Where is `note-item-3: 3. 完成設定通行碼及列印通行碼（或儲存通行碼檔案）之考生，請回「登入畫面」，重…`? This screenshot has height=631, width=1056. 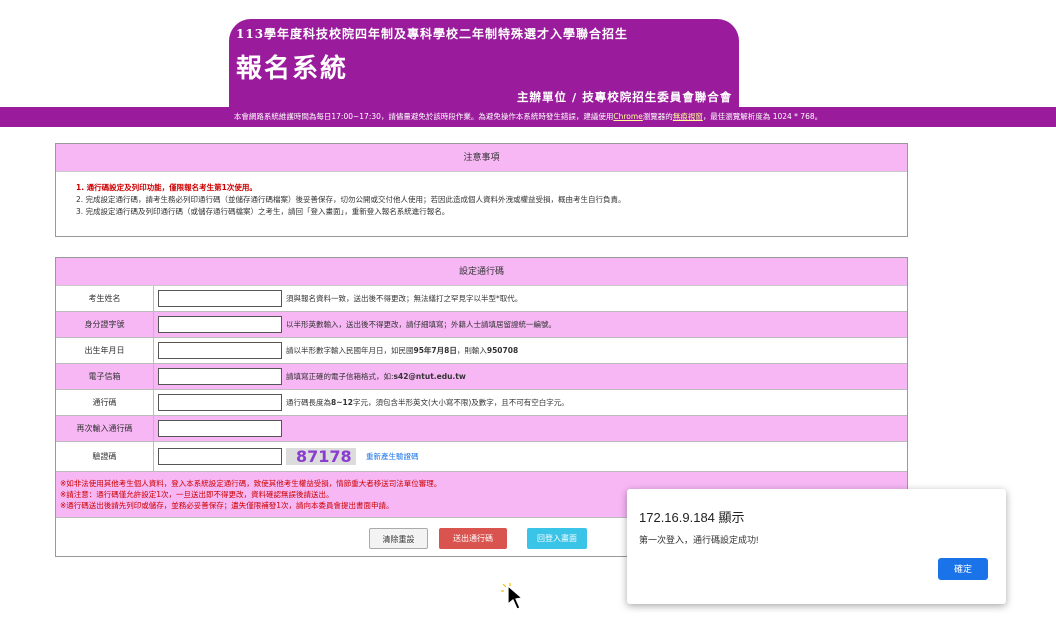
note-item-3: 3. 完成設定通行碼及列印通行碼（或儲存通行碼檔案）之考生，請回「登入畫面」，重… is located at coordinates (263, 211).